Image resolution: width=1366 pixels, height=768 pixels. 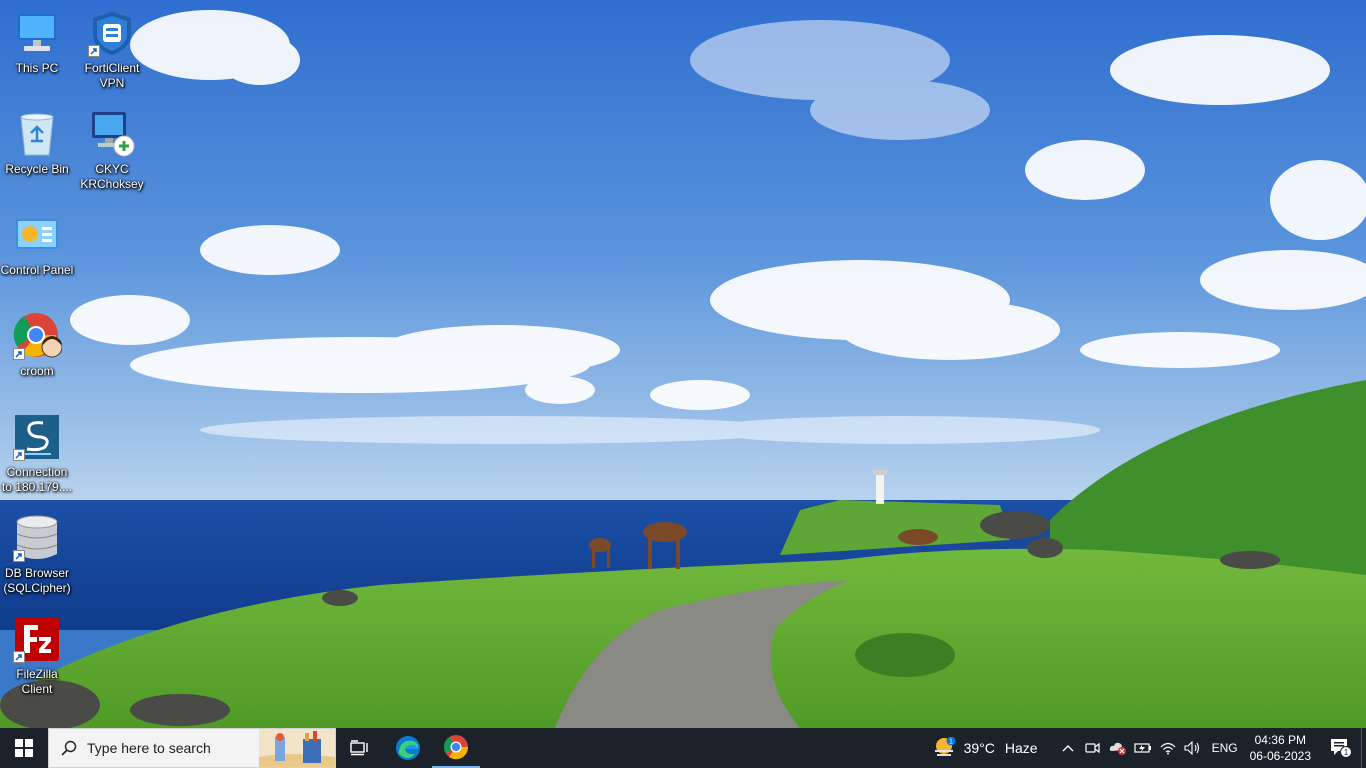 I want to click on tray-volume, so click(x=1193, y=748).